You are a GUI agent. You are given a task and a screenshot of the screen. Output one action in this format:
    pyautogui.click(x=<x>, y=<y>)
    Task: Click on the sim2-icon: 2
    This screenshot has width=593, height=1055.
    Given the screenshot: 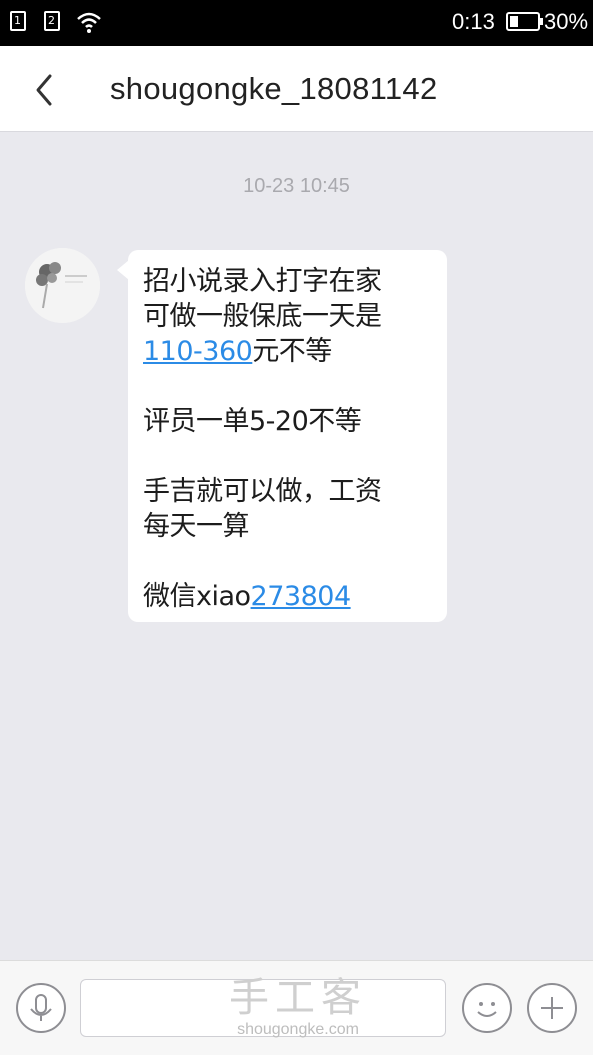 What is the action you would take?
    pyautogui.click(x=52, y=21)
    